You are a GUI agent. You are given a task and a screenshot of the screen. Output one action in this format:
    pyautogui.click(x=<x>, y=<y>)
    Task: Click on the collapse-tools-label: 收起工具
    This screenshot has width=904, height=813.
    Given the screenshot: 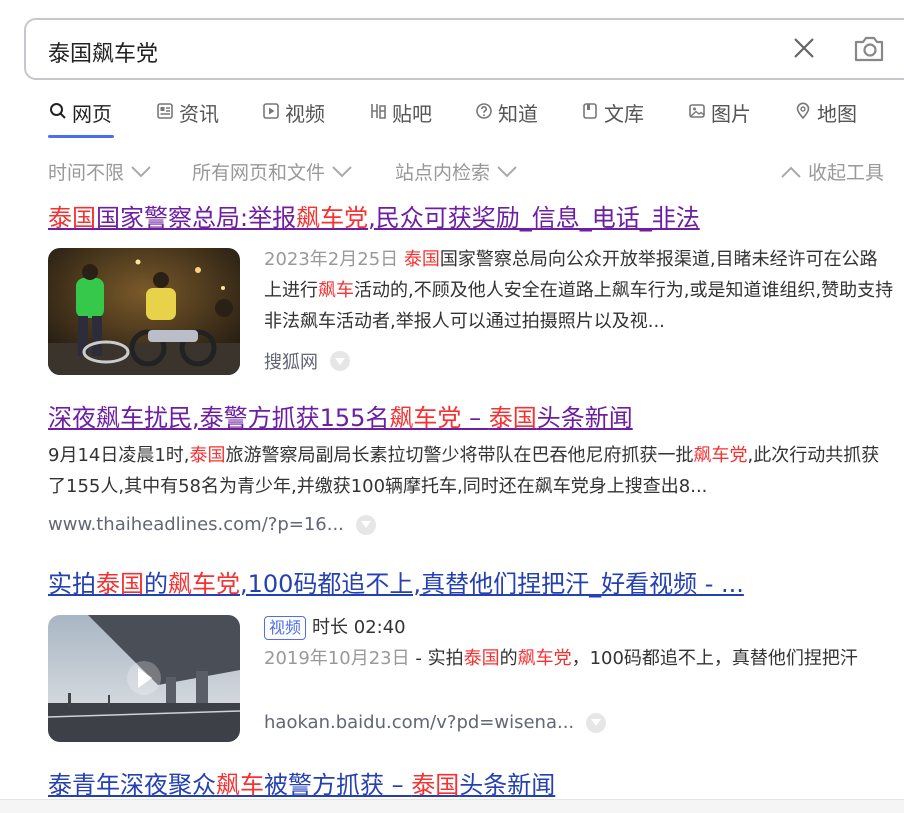 What is the action you would take?
    pyautogui.click(x=846, y=173)
    